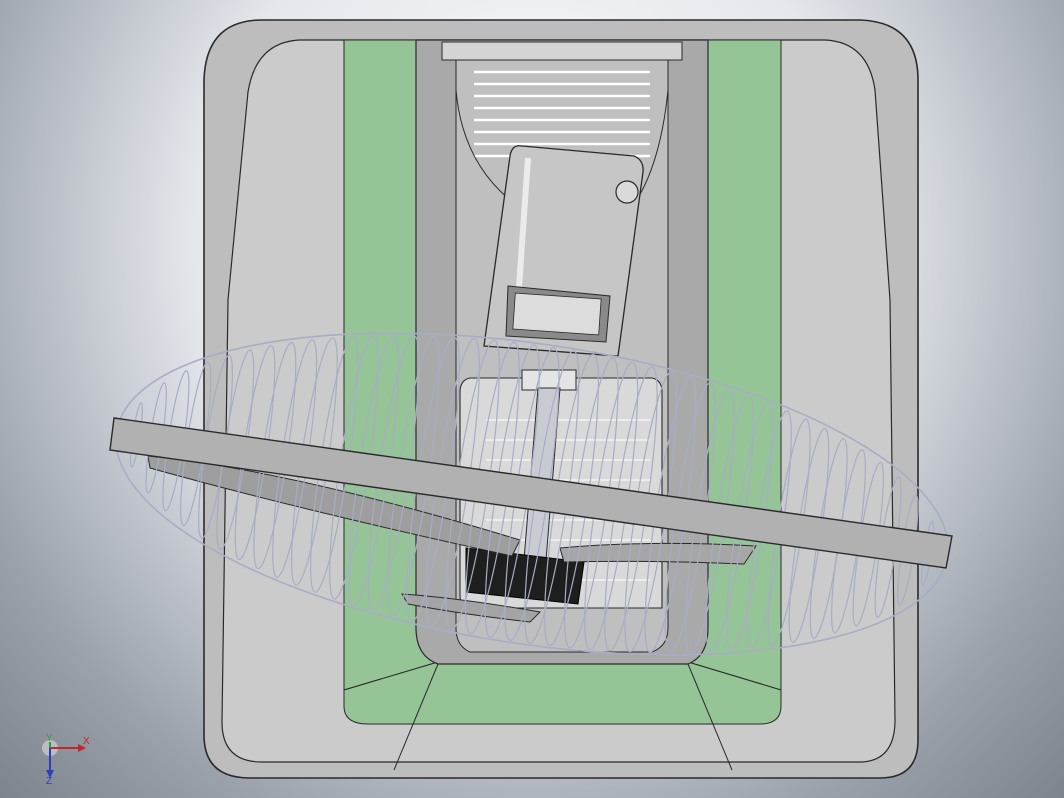 The width and height of the screenshot is (1064, 798). What do you see at coordinates (49, 780) in the screenshot?
I see `z-axis-label: Z` at bounding box center [49, 780].